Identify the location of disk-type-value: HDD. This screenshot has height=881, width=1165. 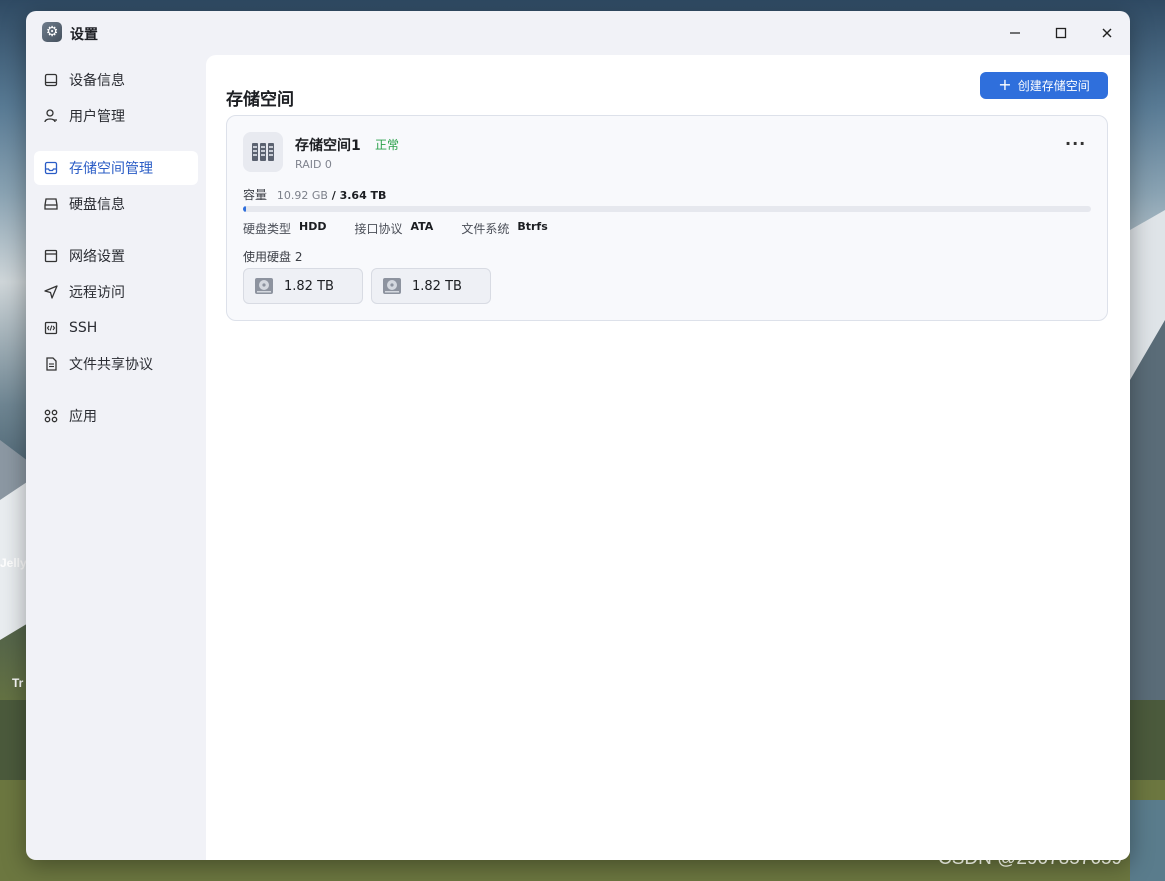
(313, 226).